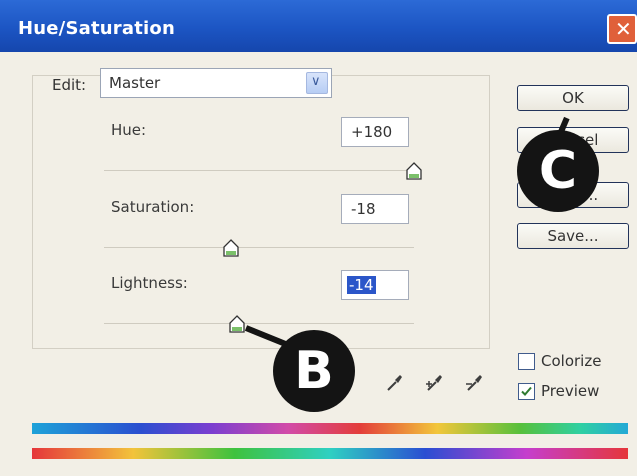 The height and width of the screenshot is (476, 637). What do you see at coordinates (375, 285) in the screenshot?
I see `lightness-input: -14` at bounding box center [375, 285].